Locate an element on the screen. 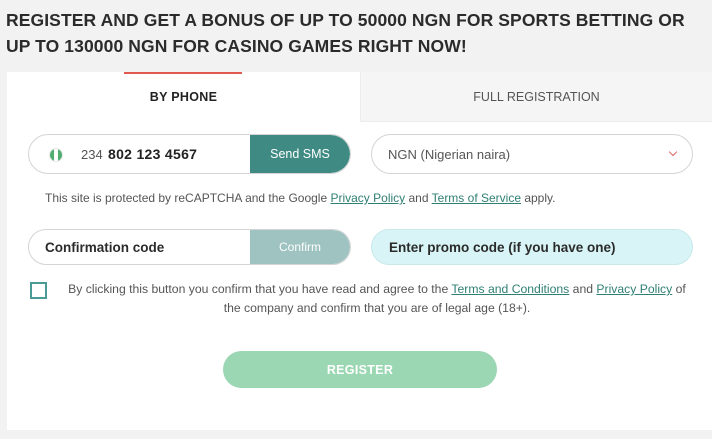 Image resolution: width=712 pixels, height=439 pixels. register-button: REGISTER is located at coordinates (360, 369).